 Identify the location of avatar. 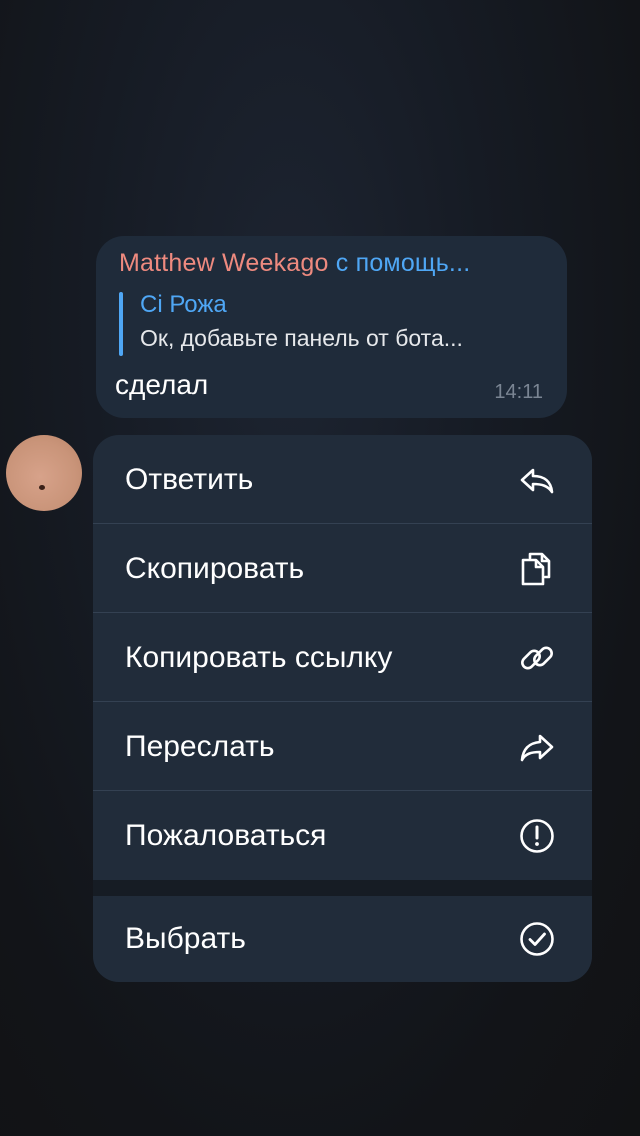
(44, 473).